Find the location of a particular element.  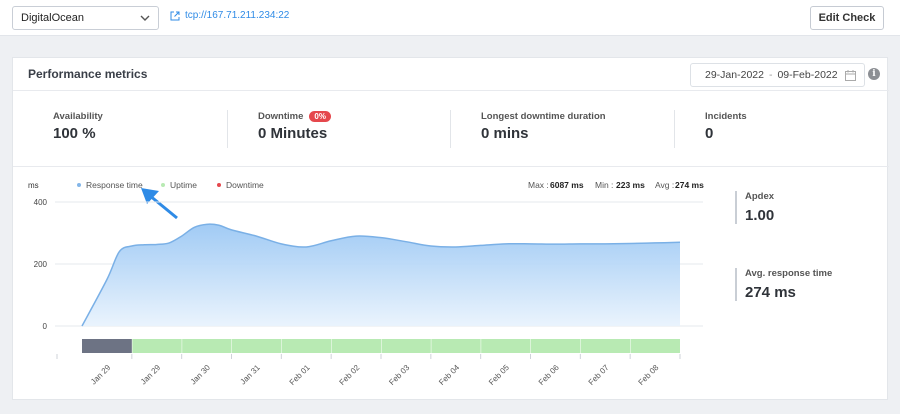

x-tick-label: Feb 07 is located at coordinates (599, 375).